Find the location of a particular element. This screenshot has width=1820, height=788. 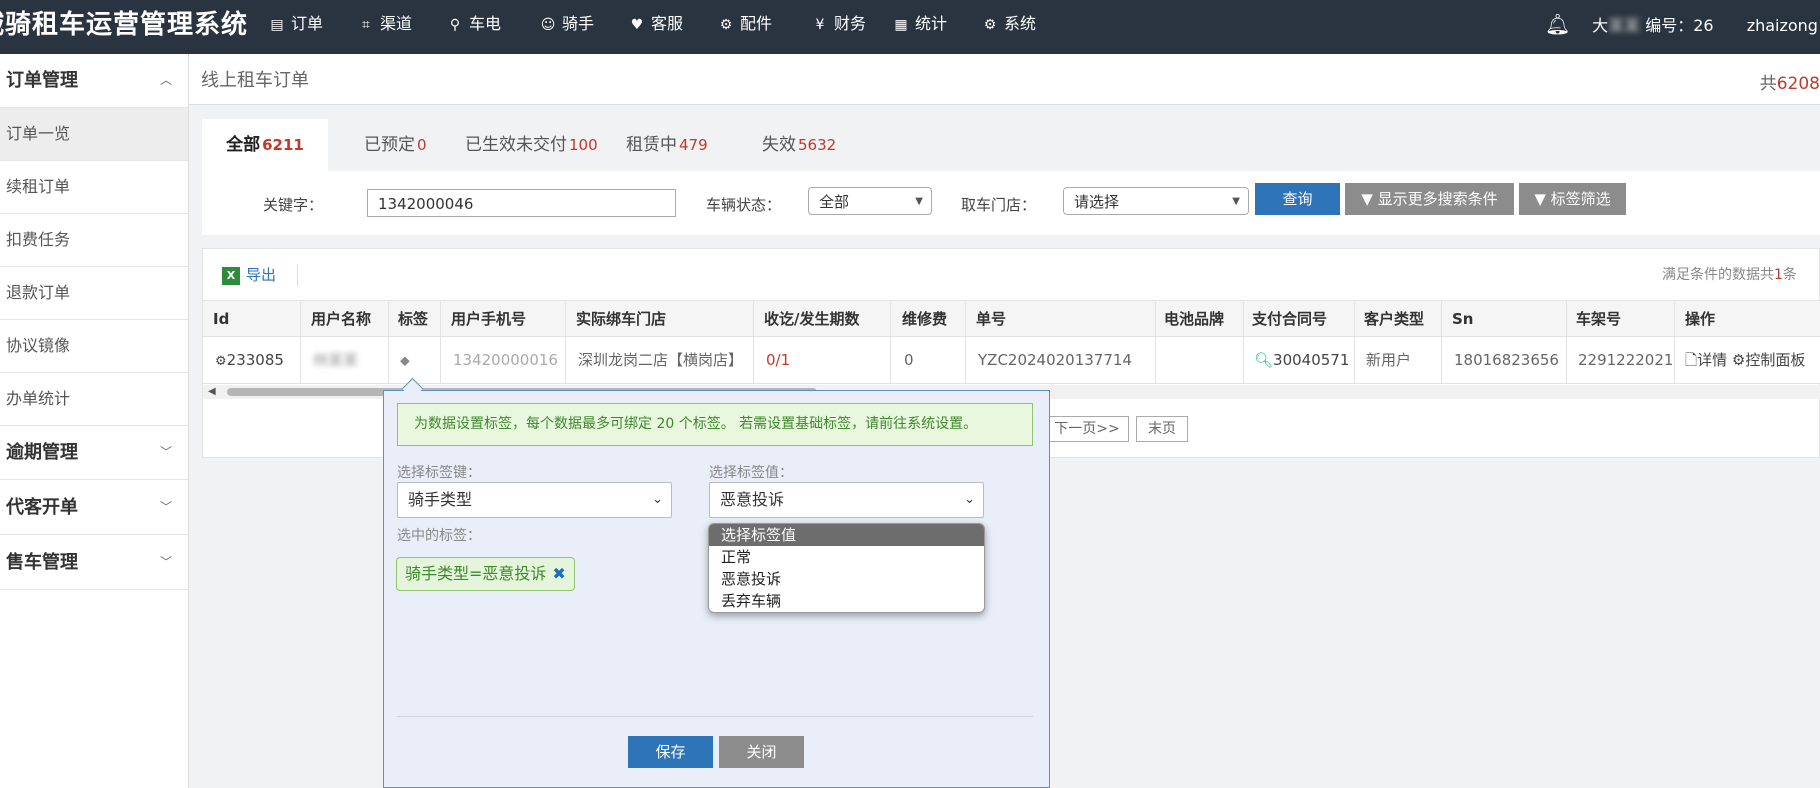

cell-order-no: YZC2024020137714 is located at coordinates (1055, 360).